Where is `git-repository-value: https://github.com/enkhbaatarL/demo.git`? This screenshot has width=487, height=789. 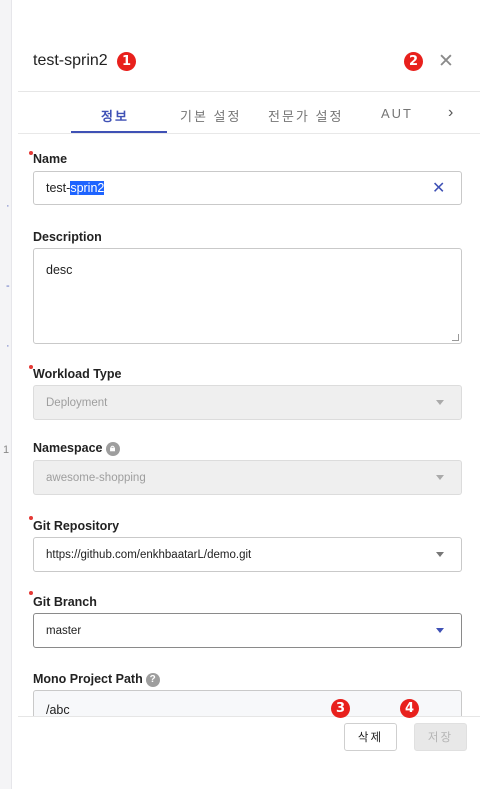 git-repository-value: https://github.com/enkhbaatarL/demo.git is located at coordinates (149, 555).